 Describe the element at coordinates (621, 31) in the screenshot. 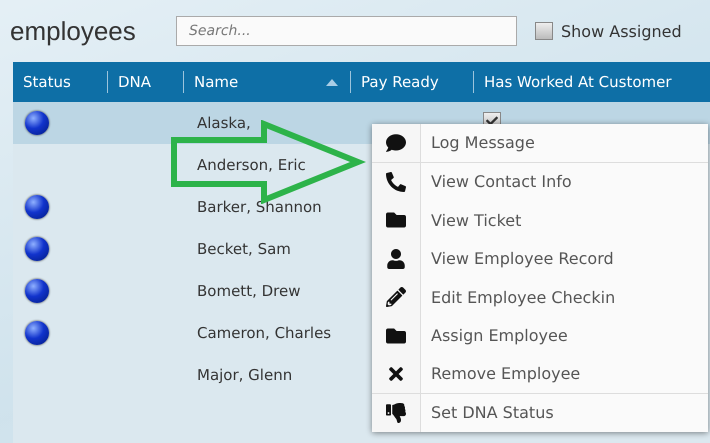

I see `checkbox-label: Show Assigned` at that location.